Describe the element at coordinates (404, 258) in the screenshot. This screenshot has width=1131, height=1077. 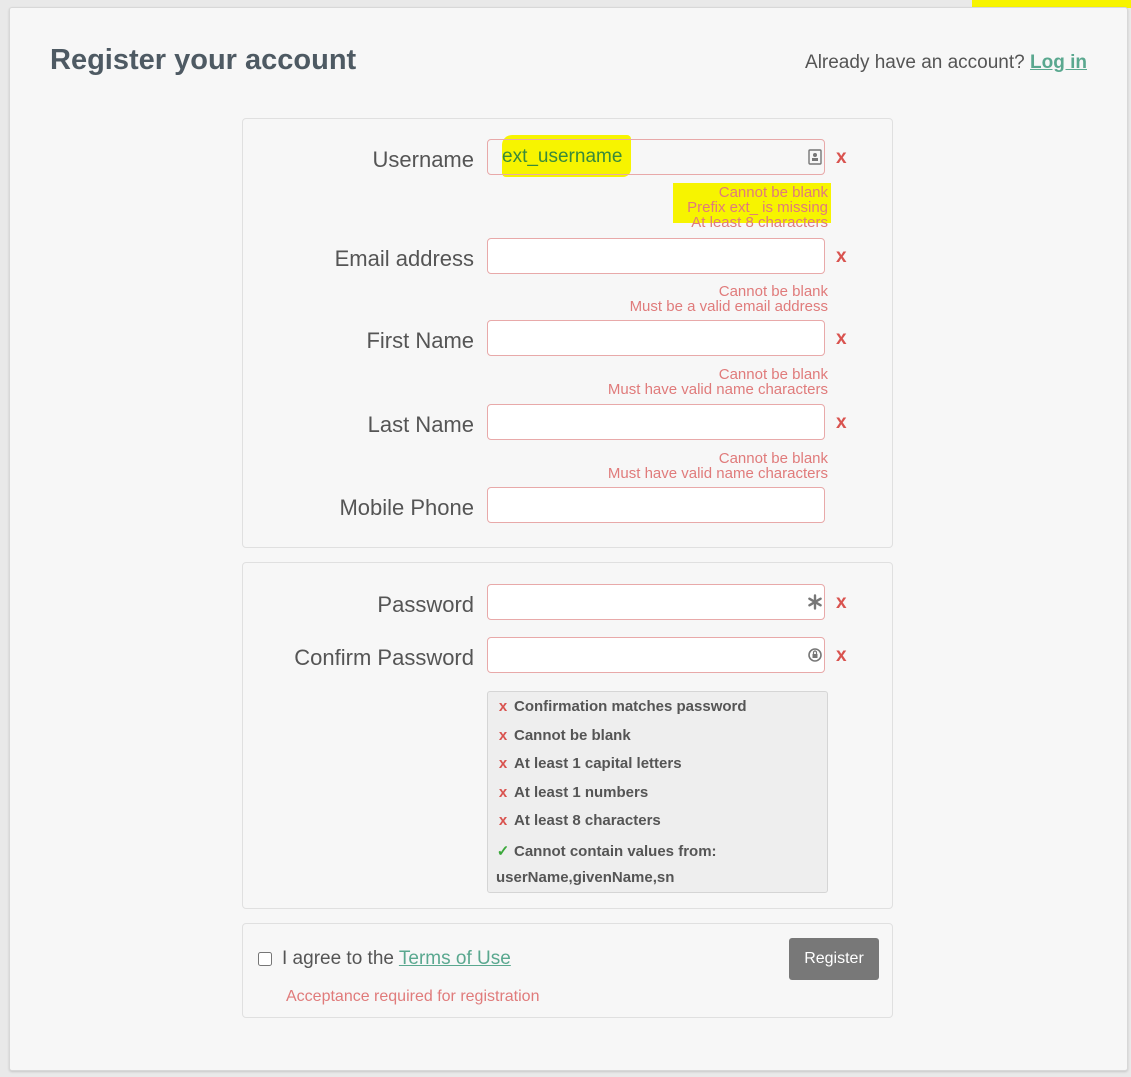
I see `email-label: Email address` at that location.